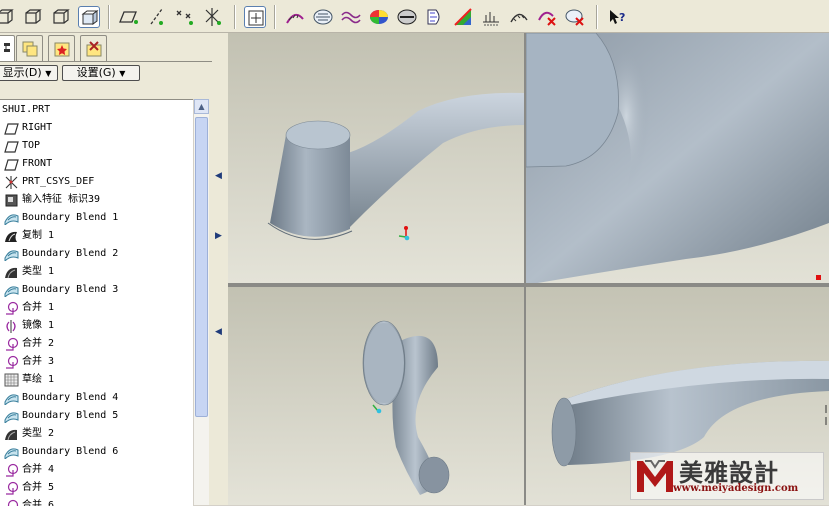 This screenshot has width=829, height=506. I want to click on shading-active-icon, so click(89, 17).